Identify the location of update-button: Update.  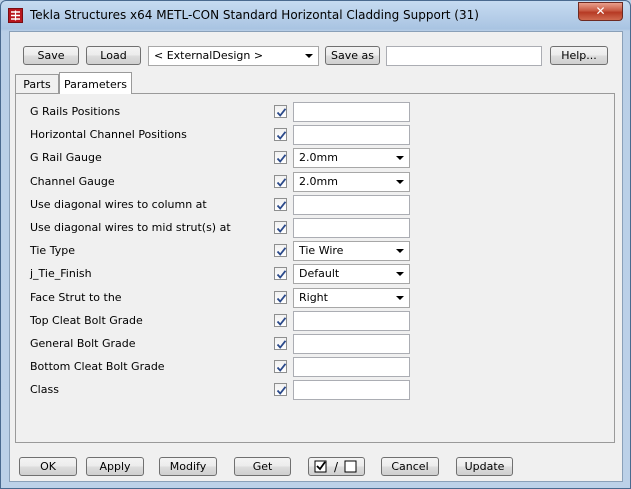
(484, 466).